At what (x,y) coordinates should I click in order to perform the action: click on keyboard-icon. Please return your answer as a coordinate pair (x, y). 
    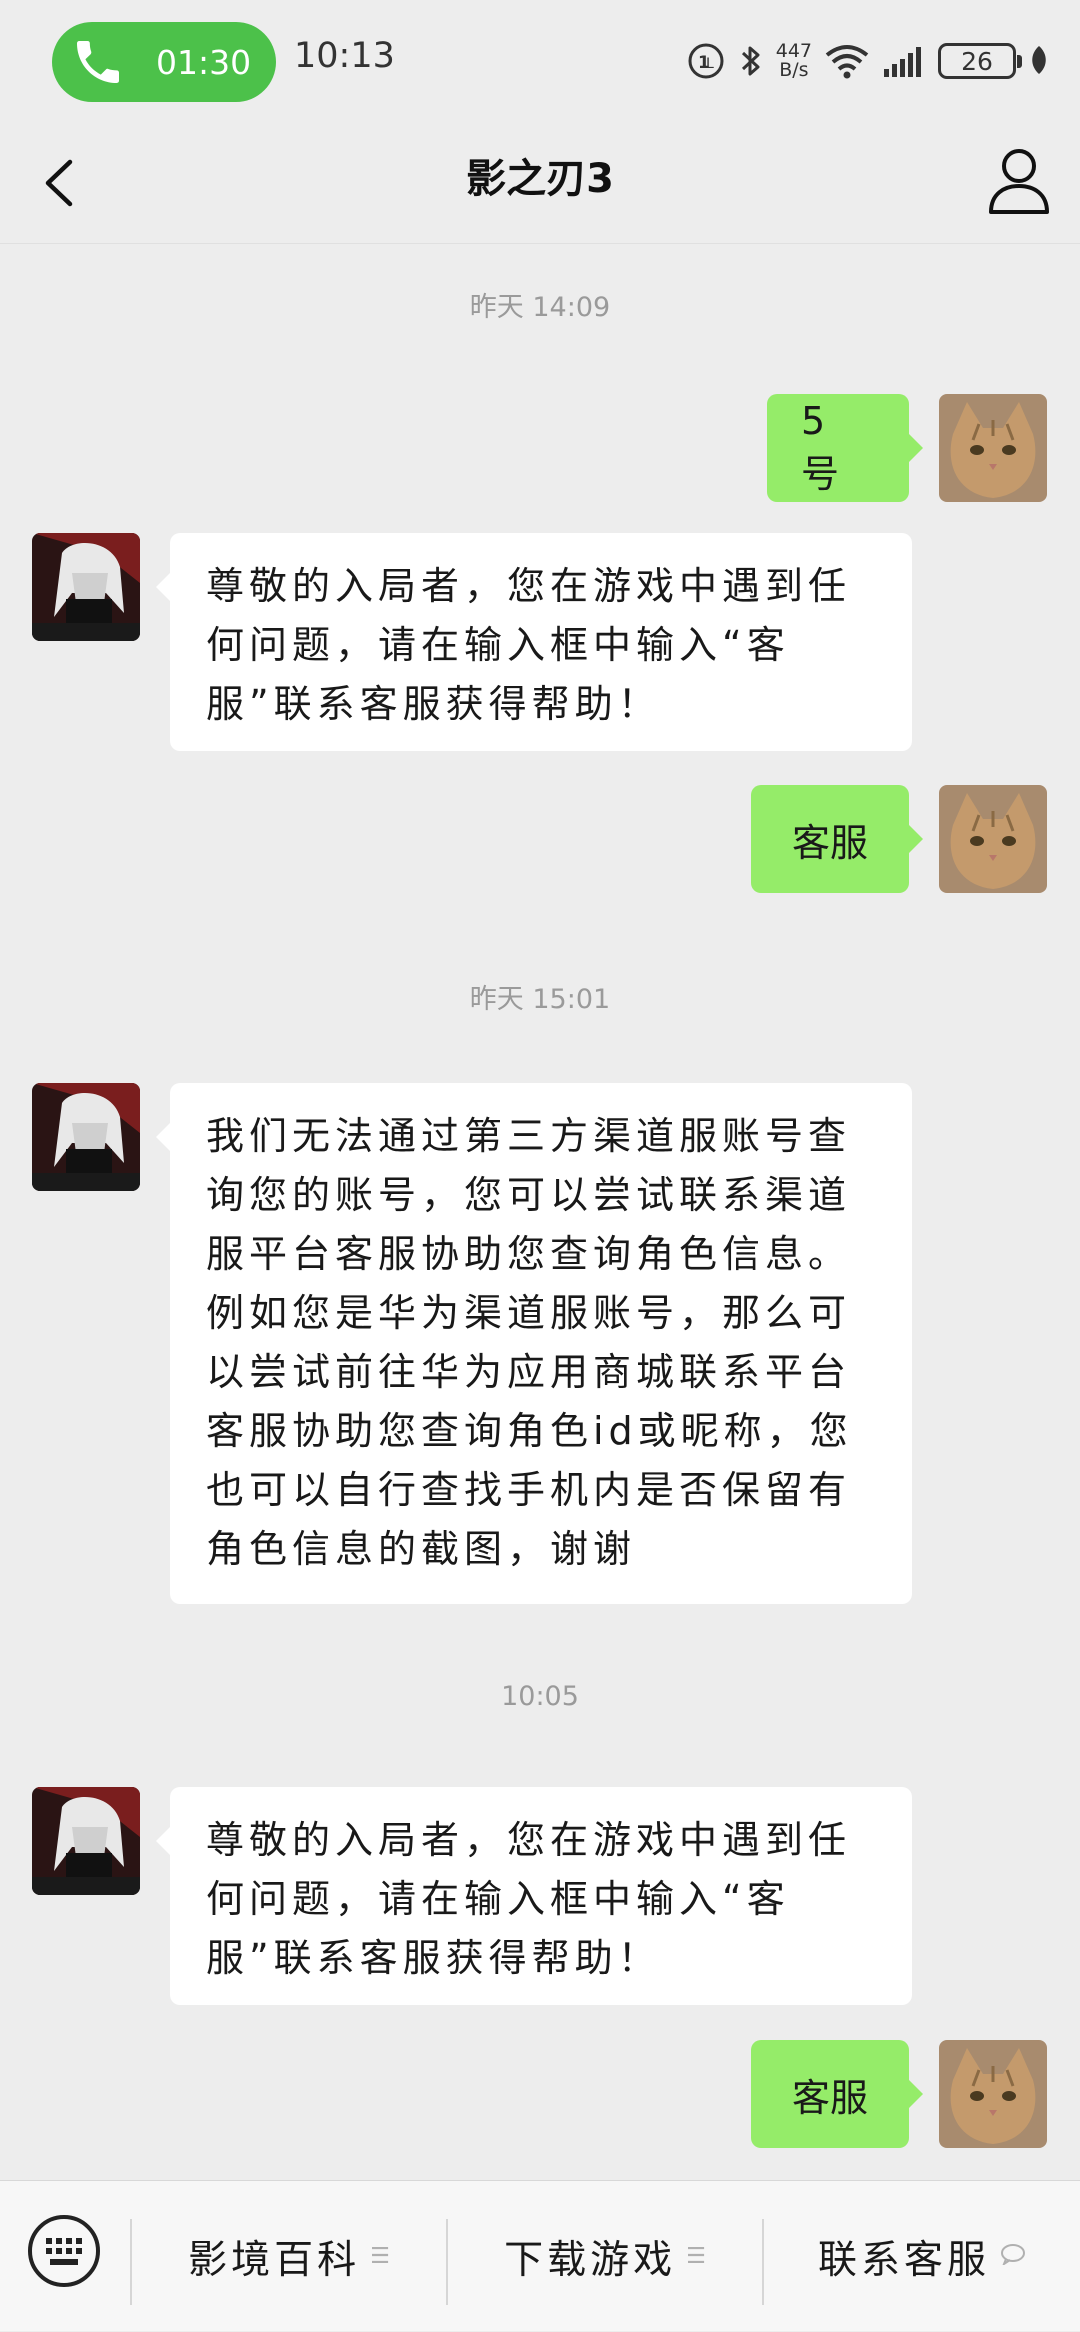
    Looking at the image, I should click on (64, 2251).